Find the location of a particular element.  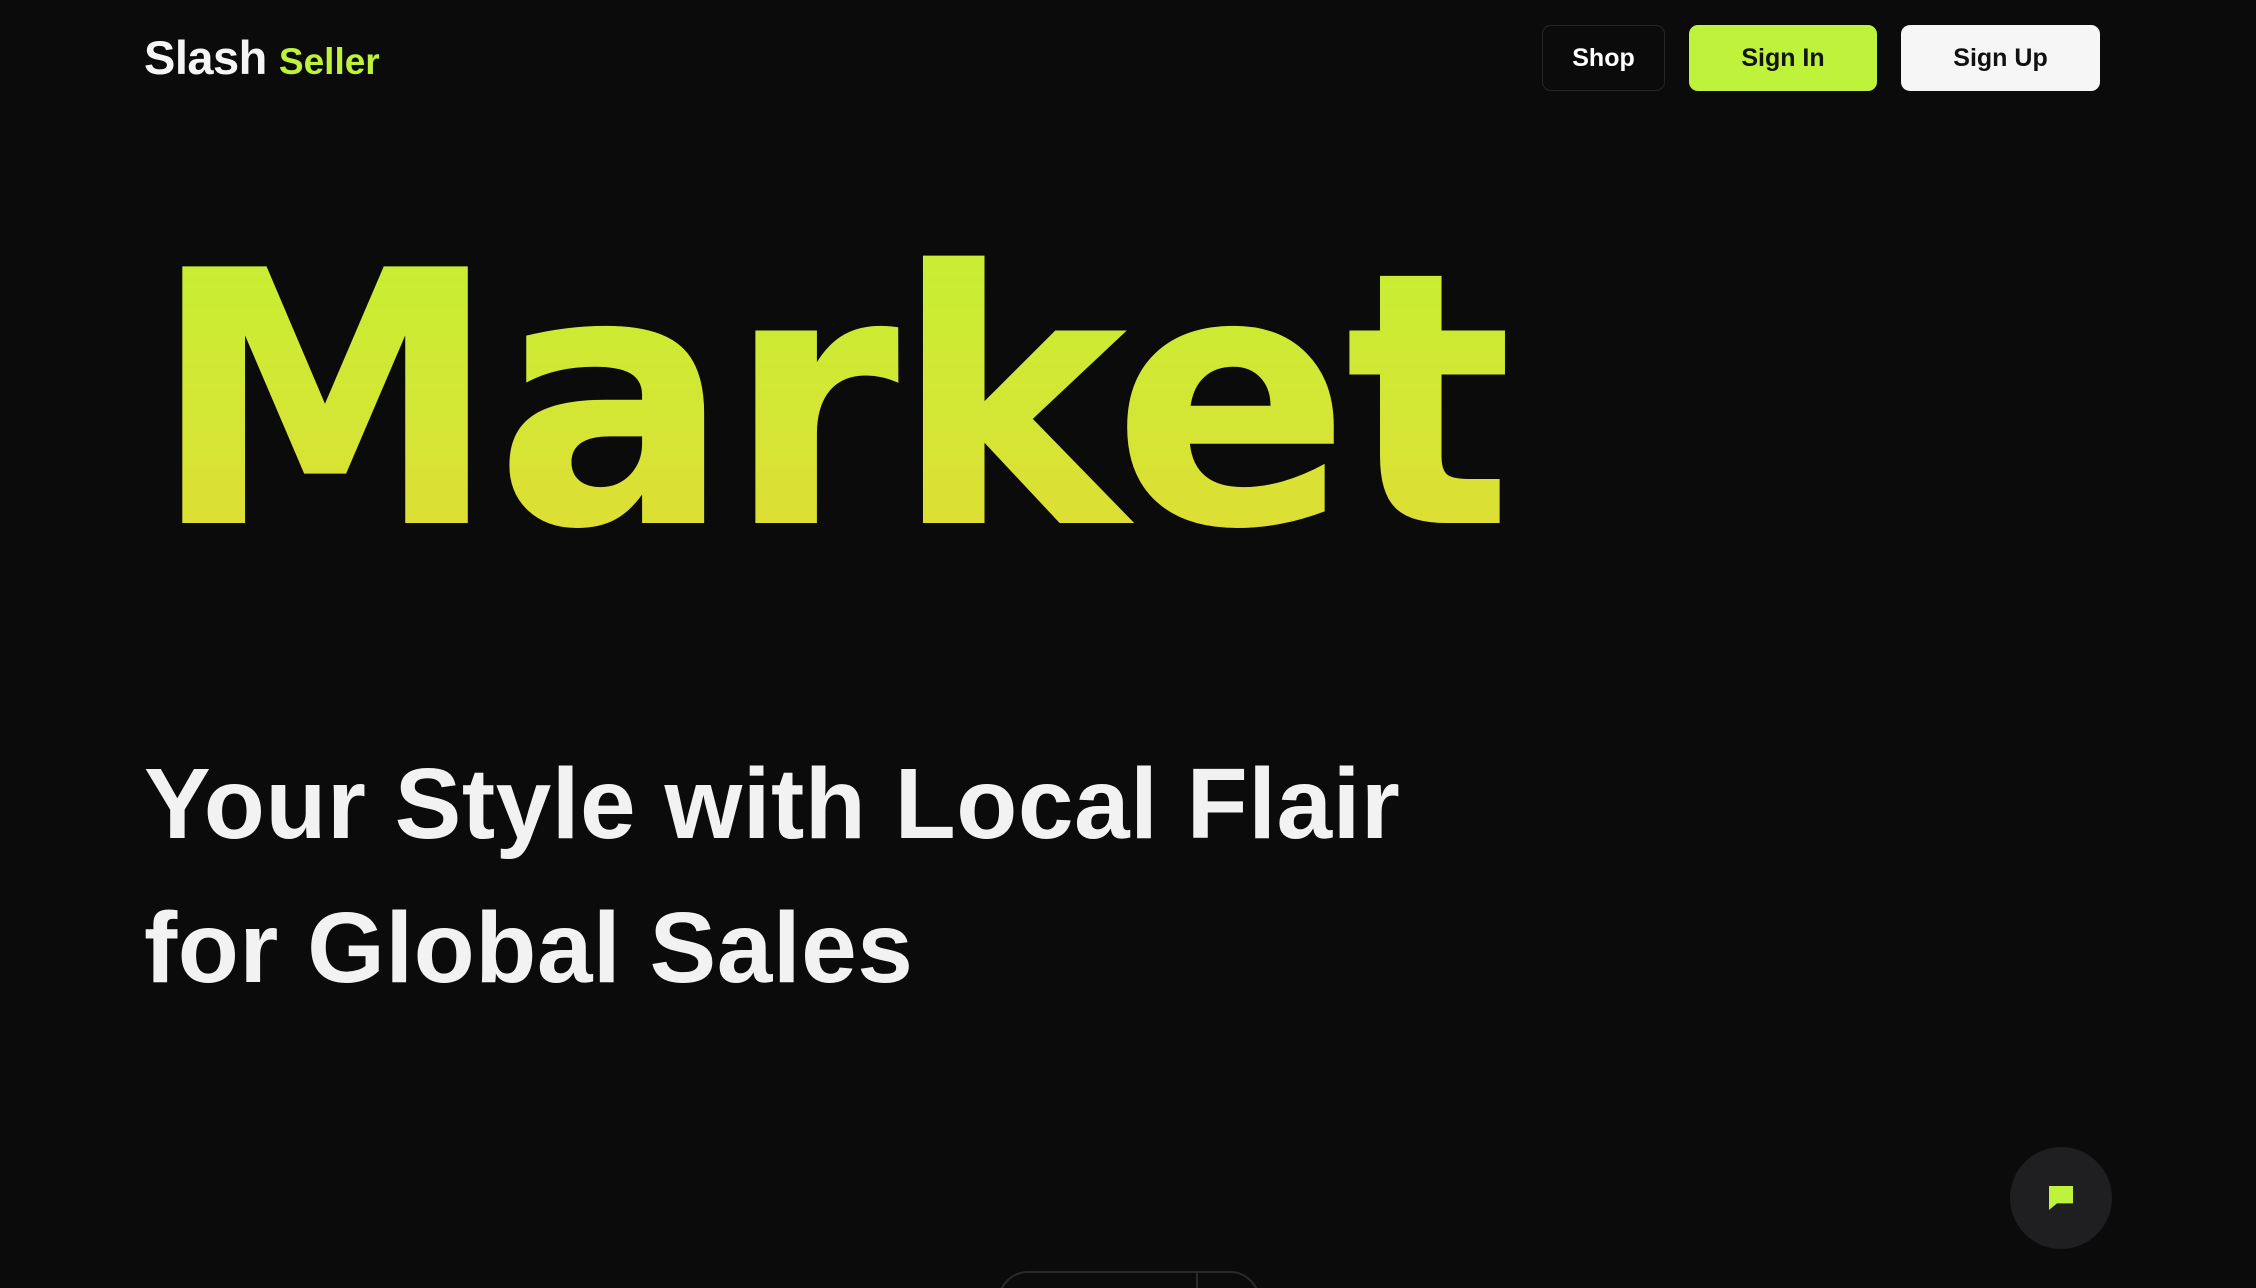

tagline-line-2: for Global Sales is located at coordinates (529, 948).